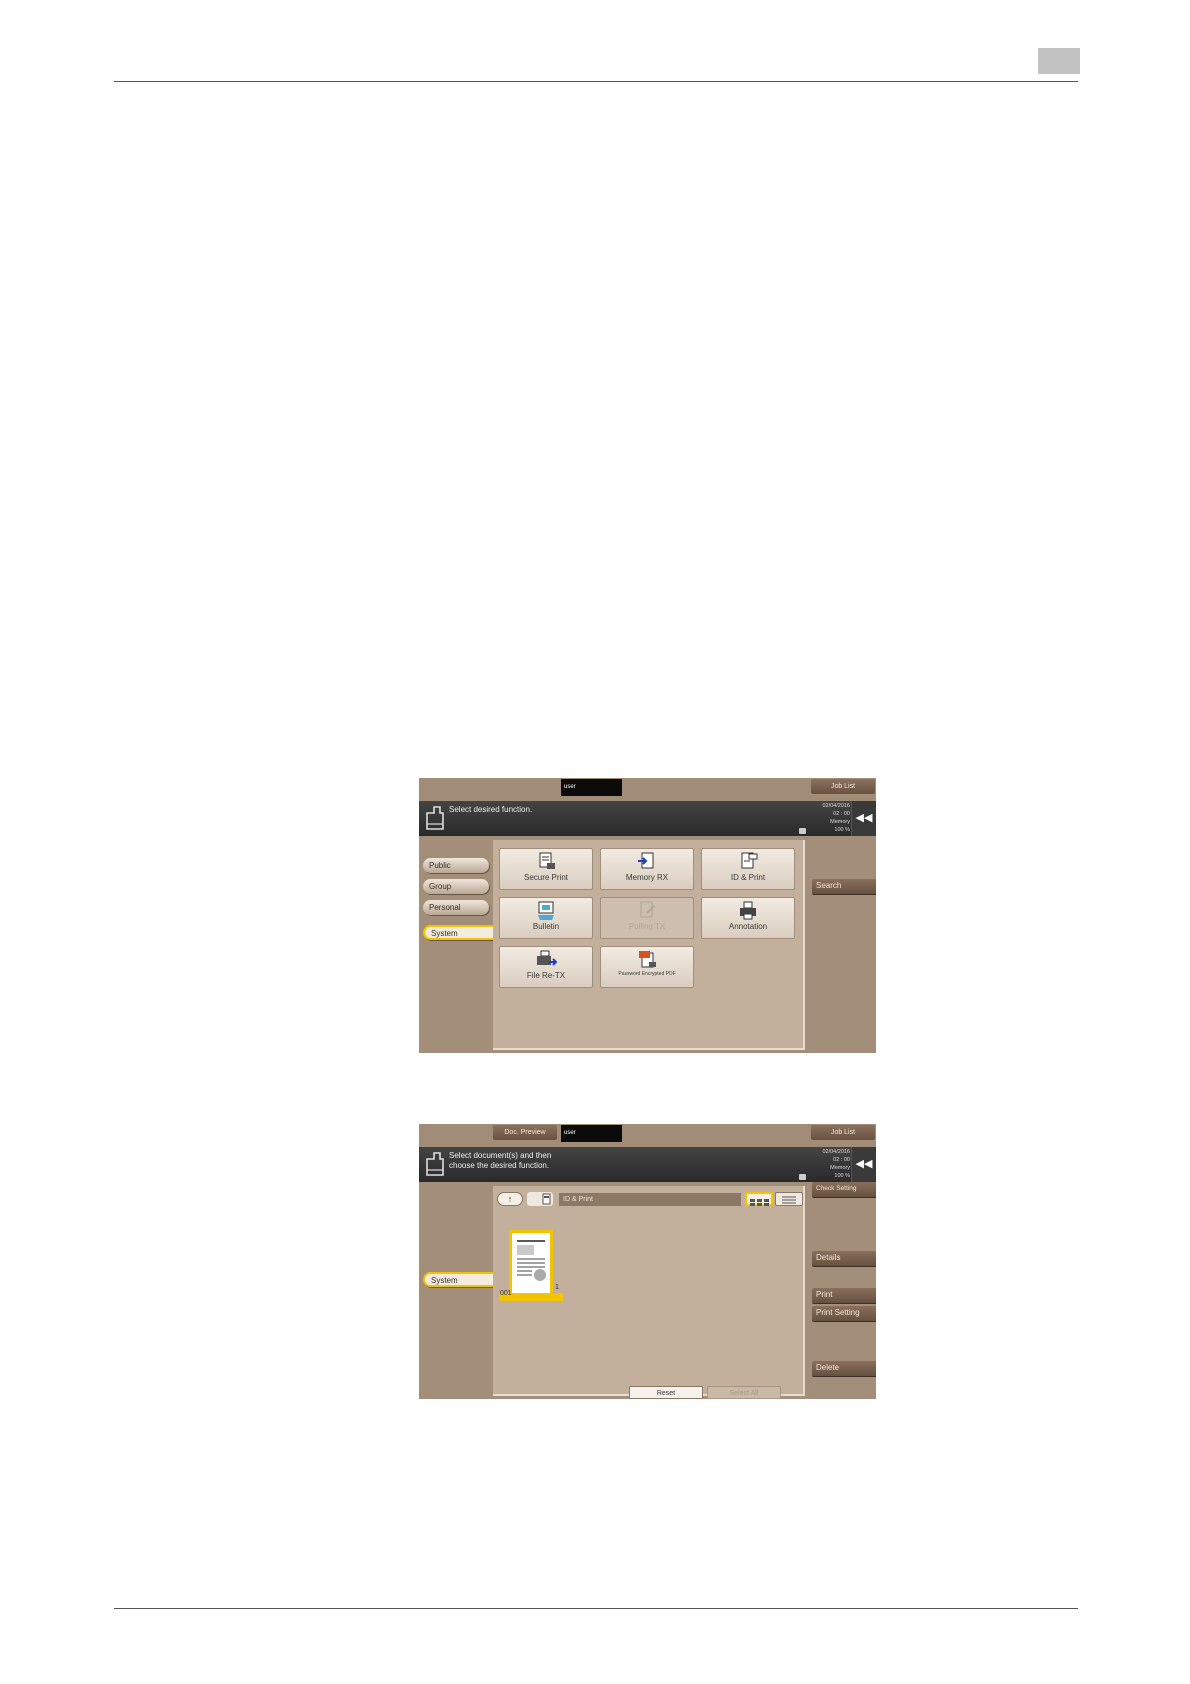 Image resolution: width=1190 pixels, height=1684 pixels. I want to click on print-button: Print, so click(844, 1295).